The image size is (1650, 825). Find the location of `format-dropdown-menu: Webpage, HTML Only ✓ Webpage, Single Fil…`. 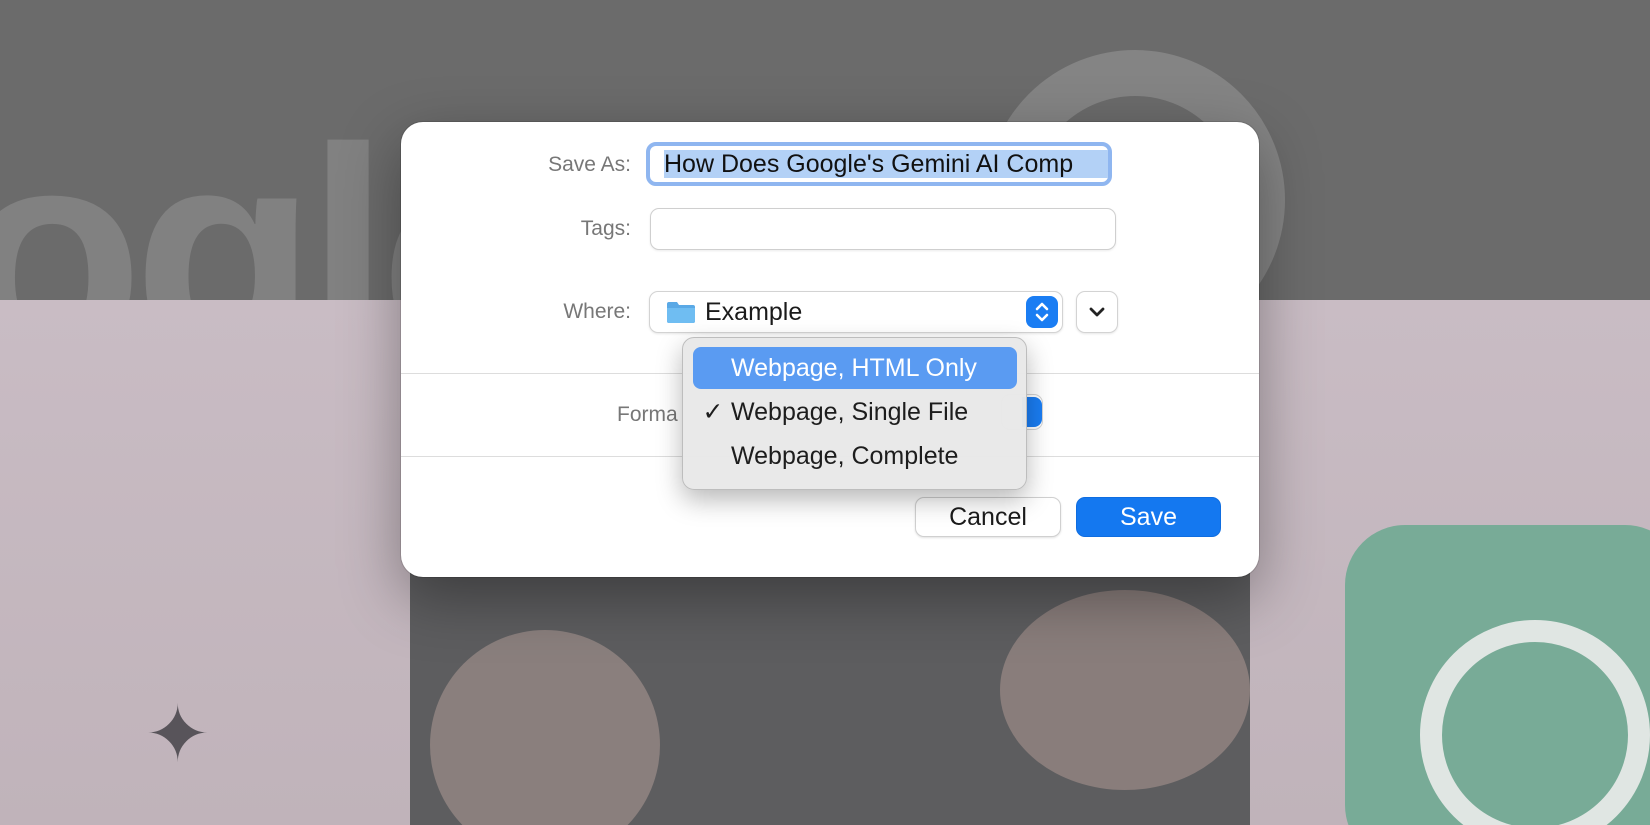

format-dropdown-menu: Webpage, HTML Only ✓ Webpage, Single Fil… is located at coordinates (854, 413).